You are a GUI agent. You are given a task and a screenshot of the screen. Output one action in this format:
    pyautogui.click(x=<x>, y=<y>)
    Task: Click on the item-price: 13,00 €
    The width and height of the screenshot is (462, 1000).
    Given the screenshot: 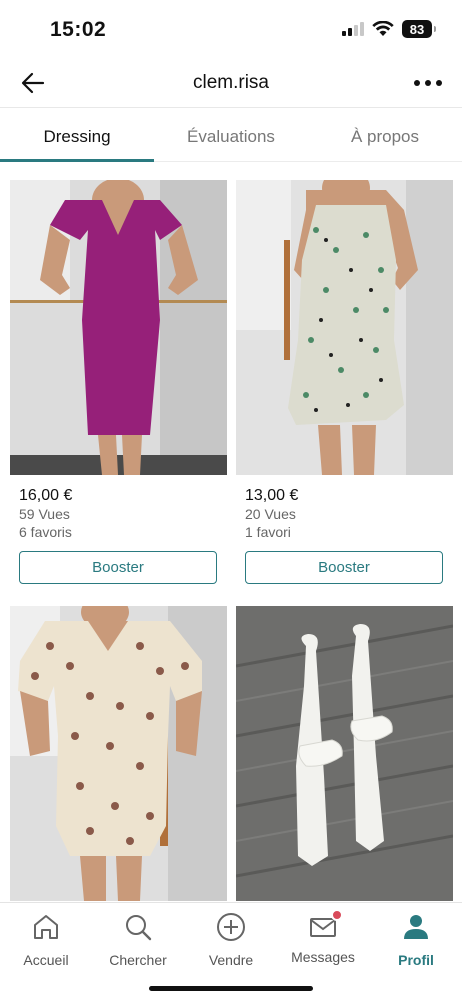 What is the action you would take?
    pyautogui.click(x=272, y=495)
    